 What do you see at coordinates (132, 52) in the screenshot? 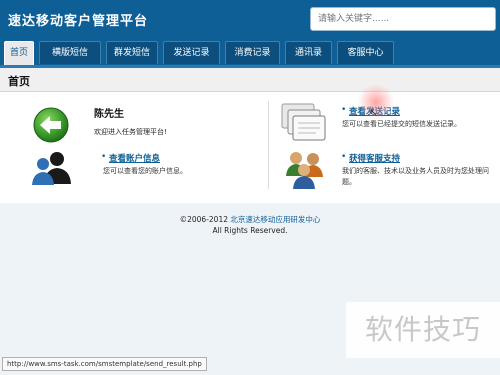
I see `tab-group-sms: 群发短信` at bounding box center [132, 52].